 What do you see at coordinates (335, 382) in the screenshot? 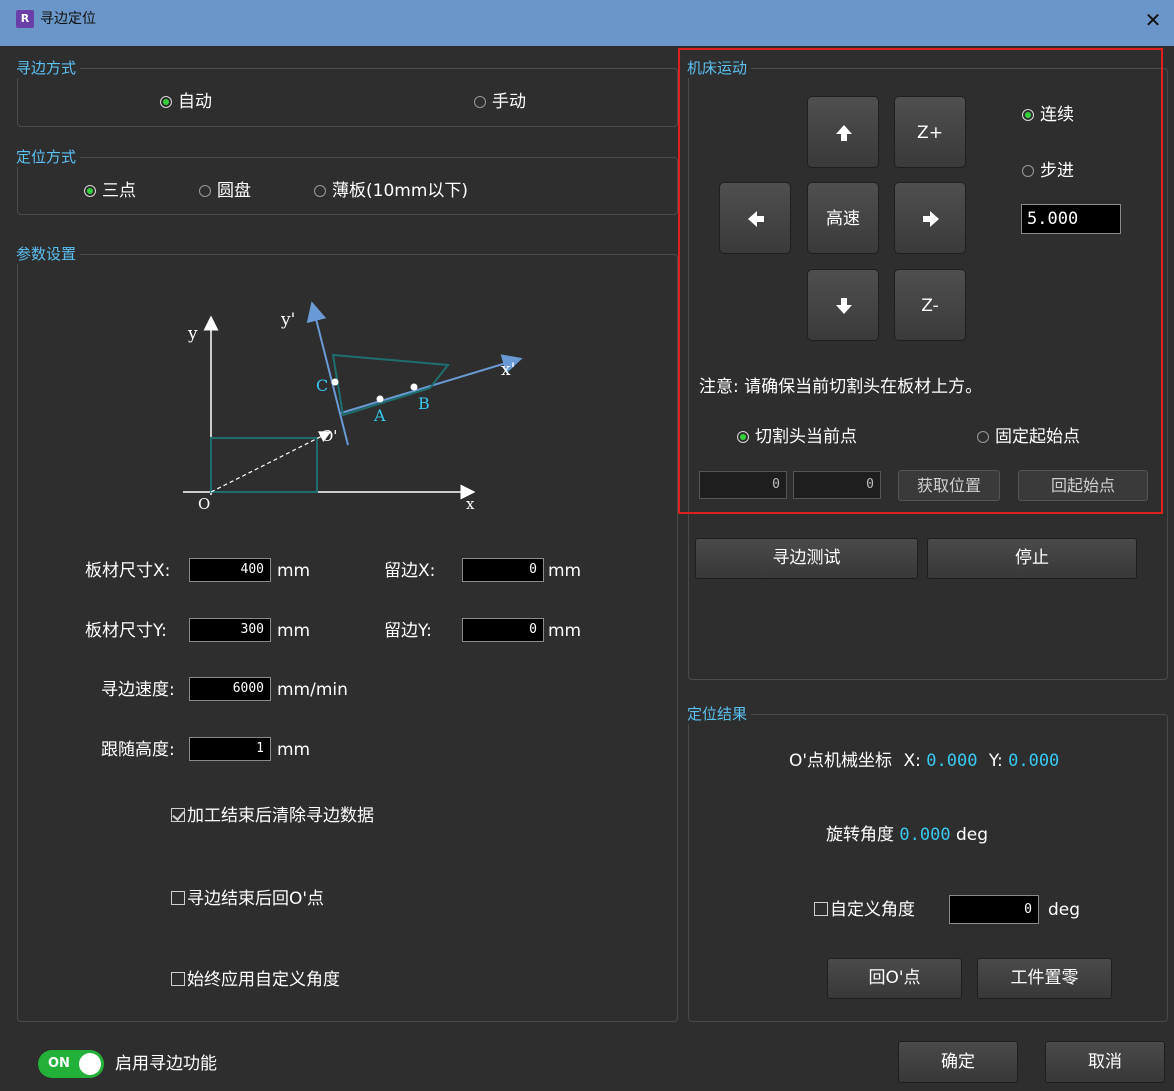
I see `point-c` at bounding box center [335, 382].